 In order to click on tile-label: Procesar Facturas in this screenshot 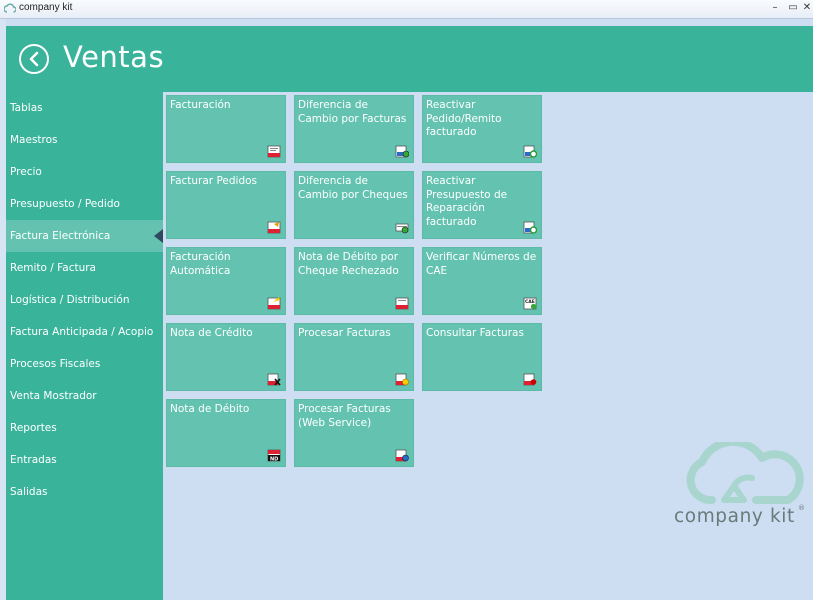, I will do `click(344, 333)`.